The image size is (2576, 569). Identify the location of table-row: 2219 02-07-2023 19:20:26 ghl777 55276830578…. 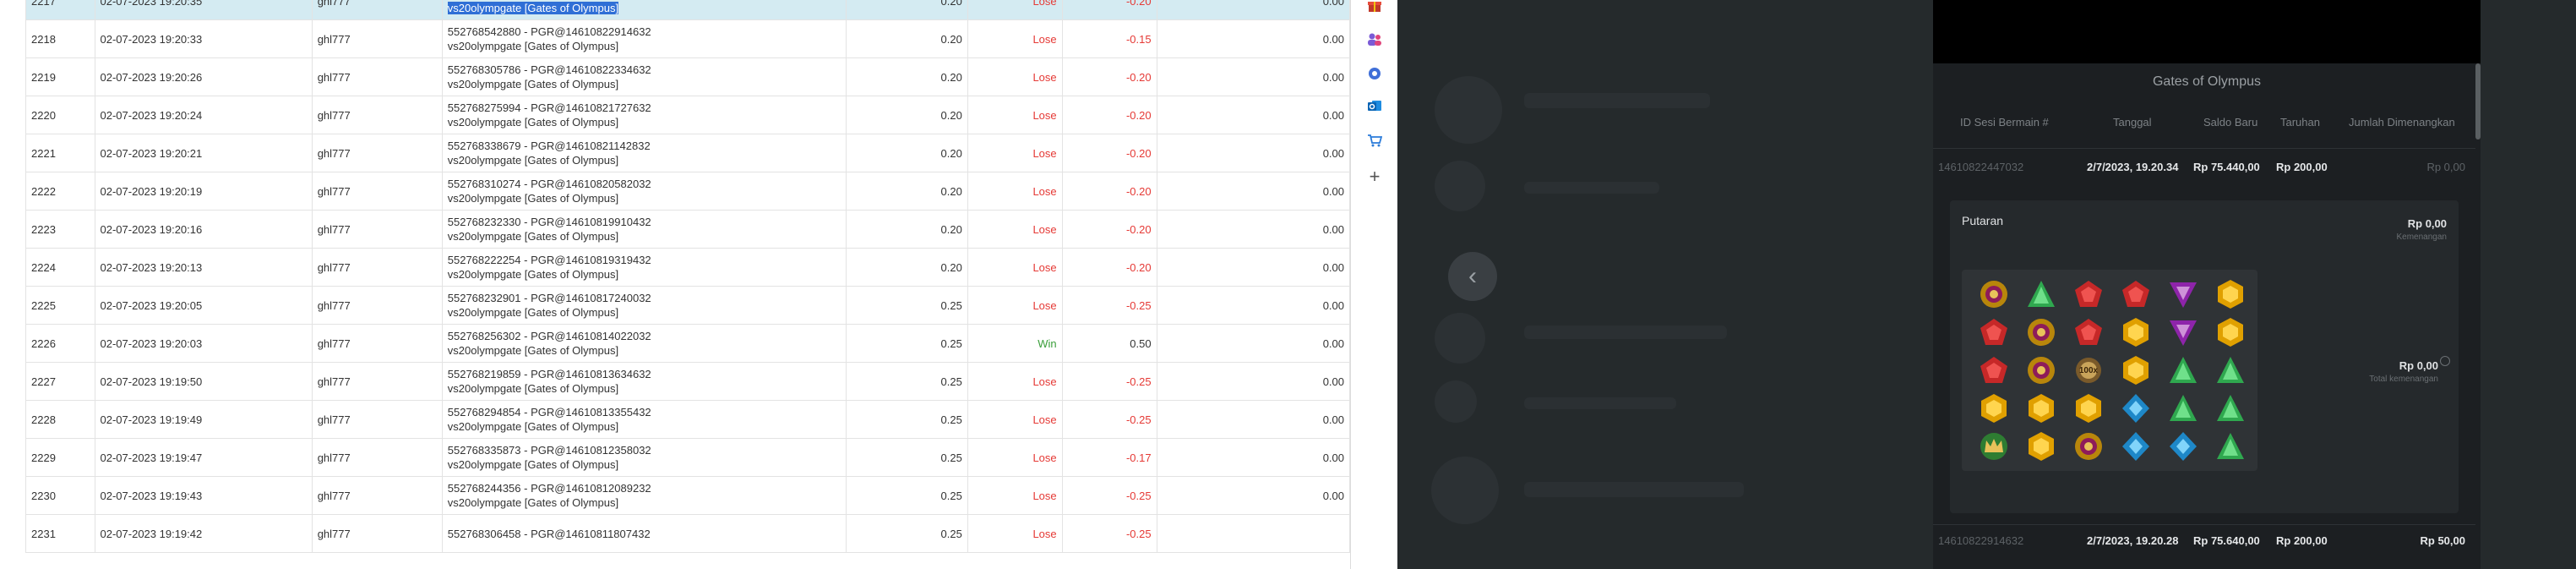
(687, 76).